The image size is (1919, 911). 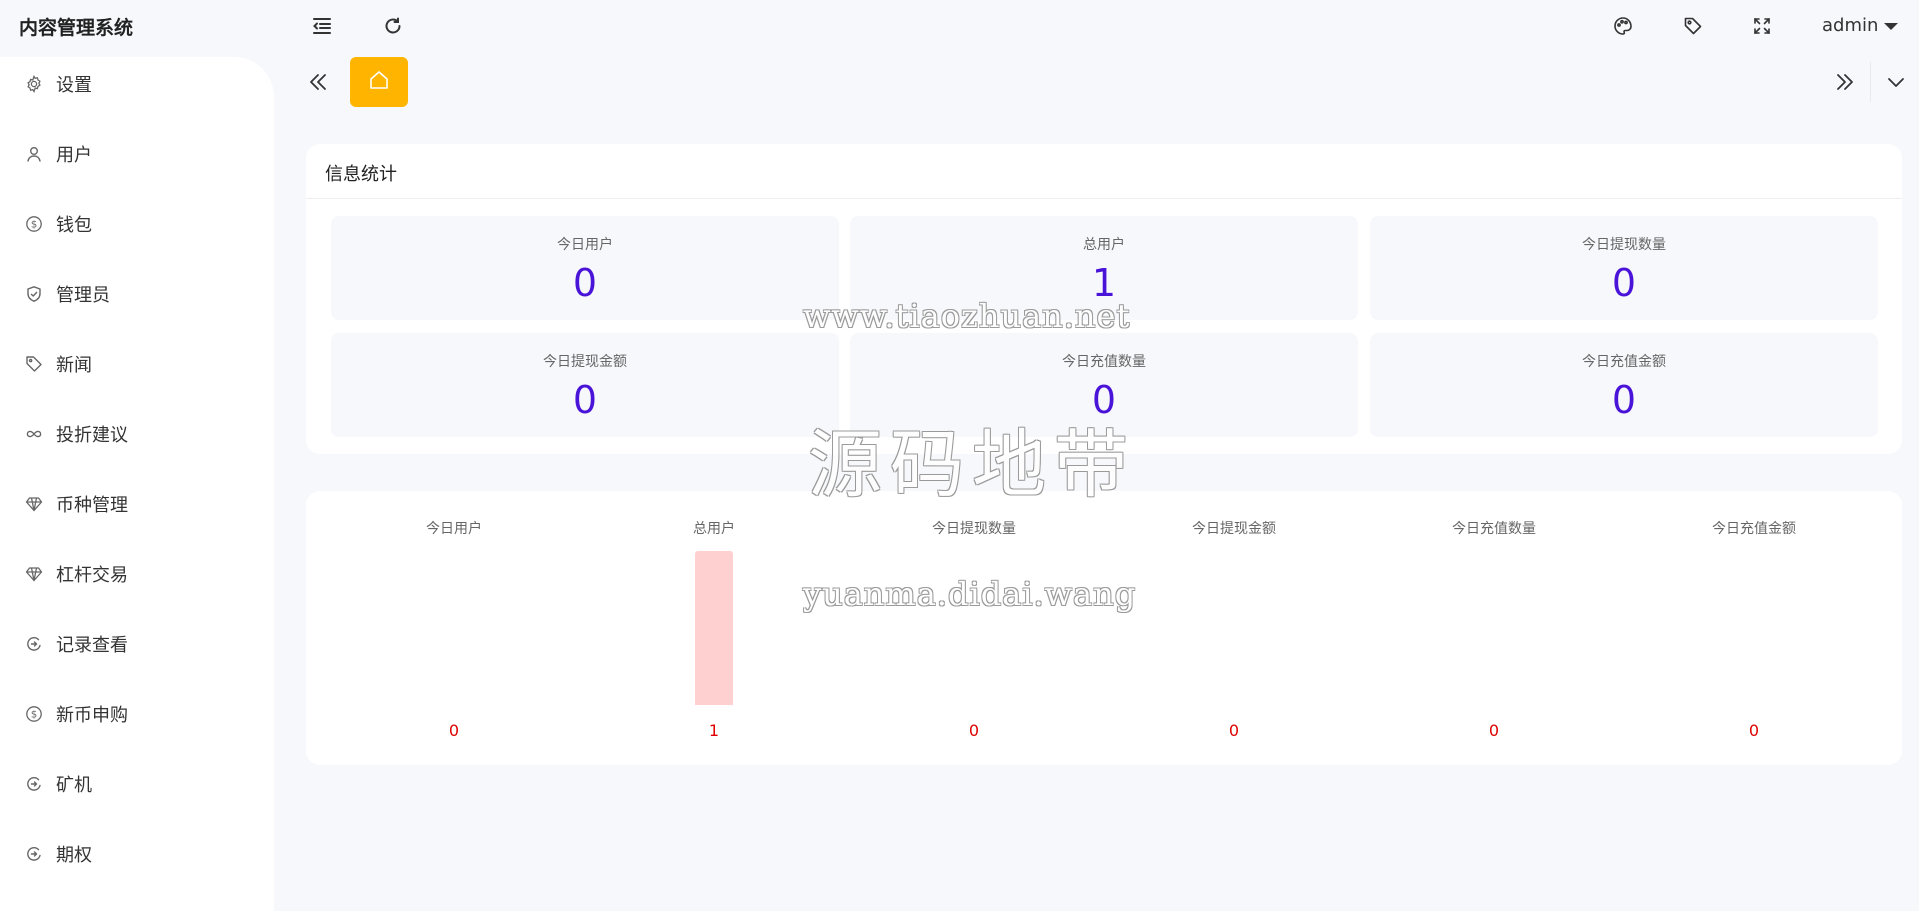 I want to click on sidebar-item-label: 新币申购, so click(x=92, y=715).